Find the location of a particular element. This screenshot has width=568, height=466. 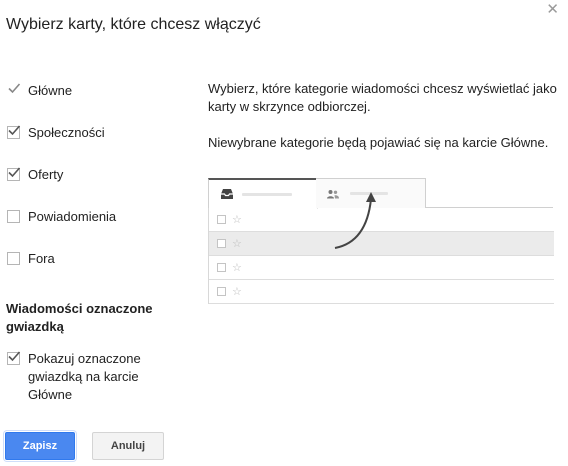

cancel-button: Anuluj is located at coordinates (128, 446).